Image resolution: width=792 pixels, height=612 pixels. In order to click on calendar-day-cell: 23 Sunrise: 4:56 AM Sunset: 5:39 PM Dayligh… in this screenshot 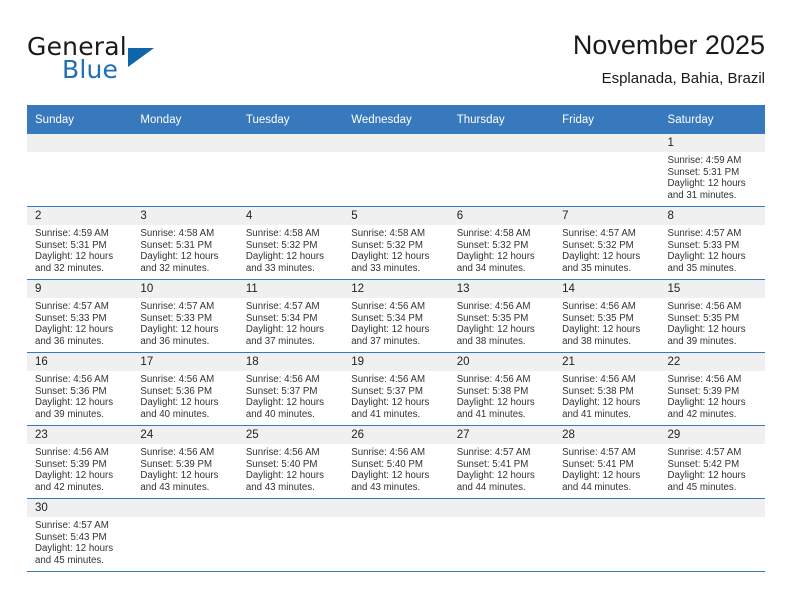, I will do `click(80, 462)`.